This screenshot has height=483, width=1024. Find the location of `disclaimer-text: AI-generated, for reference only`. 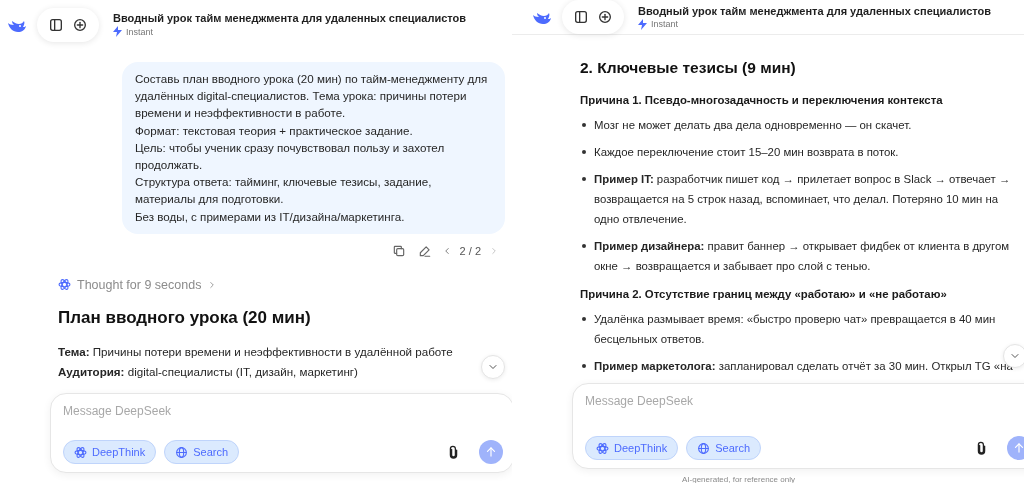

disclaimer-text: AI-generated, for reference only is located at coordinates (738, 479).